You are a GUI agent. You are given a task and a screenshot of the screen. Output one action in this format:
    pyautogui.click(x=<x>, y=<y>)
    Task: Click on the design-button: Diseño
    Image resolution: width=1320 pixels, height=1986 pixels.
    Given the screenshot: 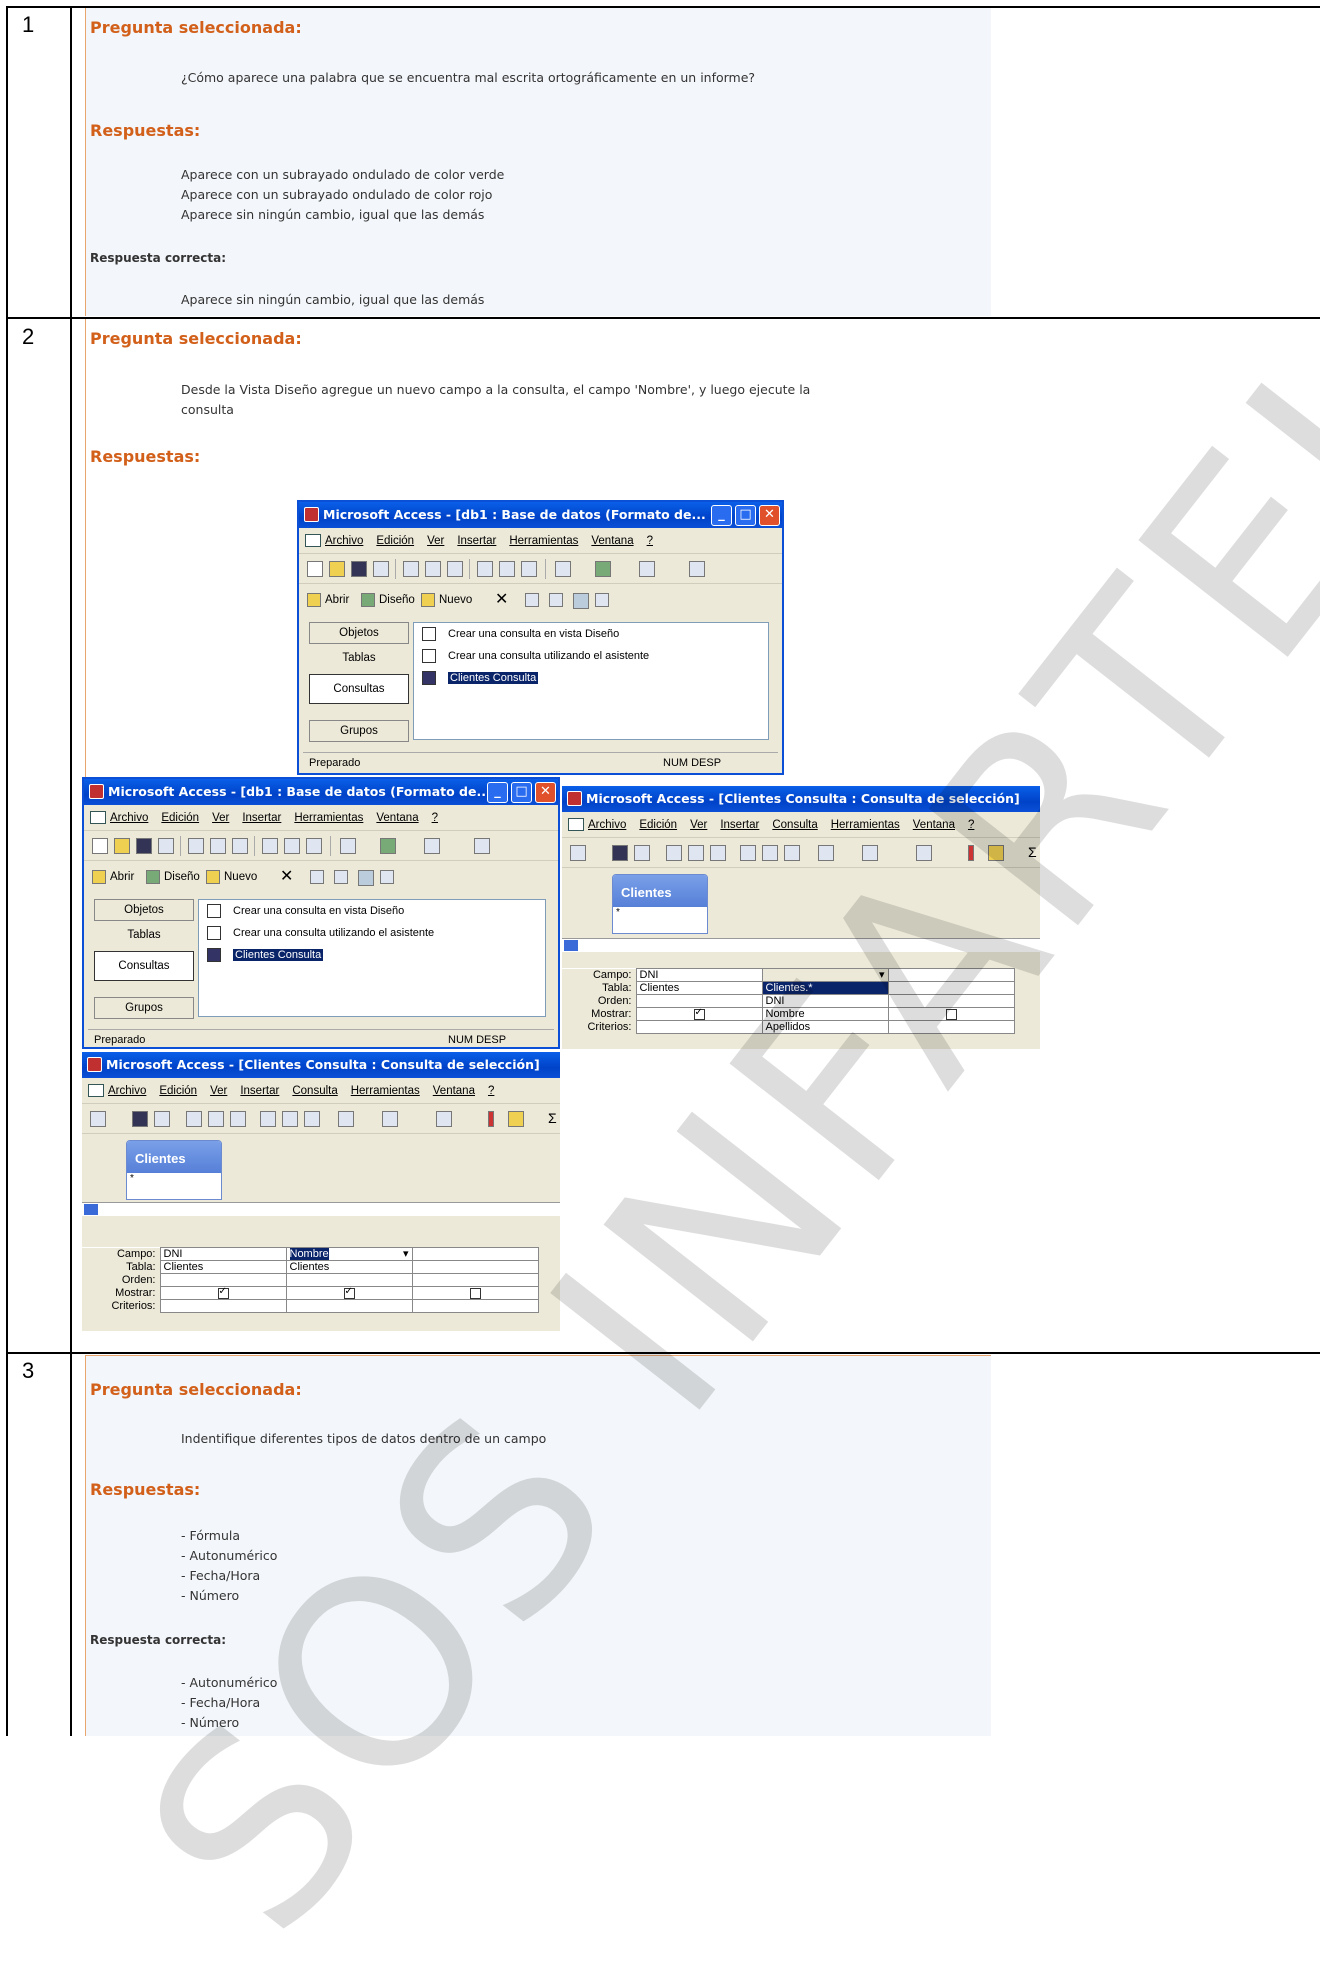 What is the action you would take?
    pyautogui.click(x=182, y=877)
    